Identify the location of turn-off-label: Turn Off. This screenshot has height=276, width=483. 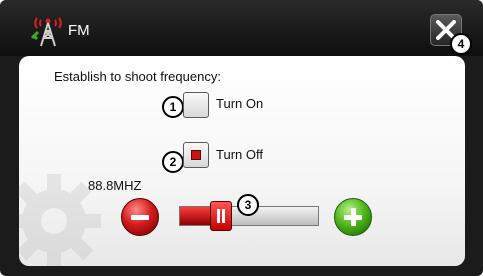
(239, 154).